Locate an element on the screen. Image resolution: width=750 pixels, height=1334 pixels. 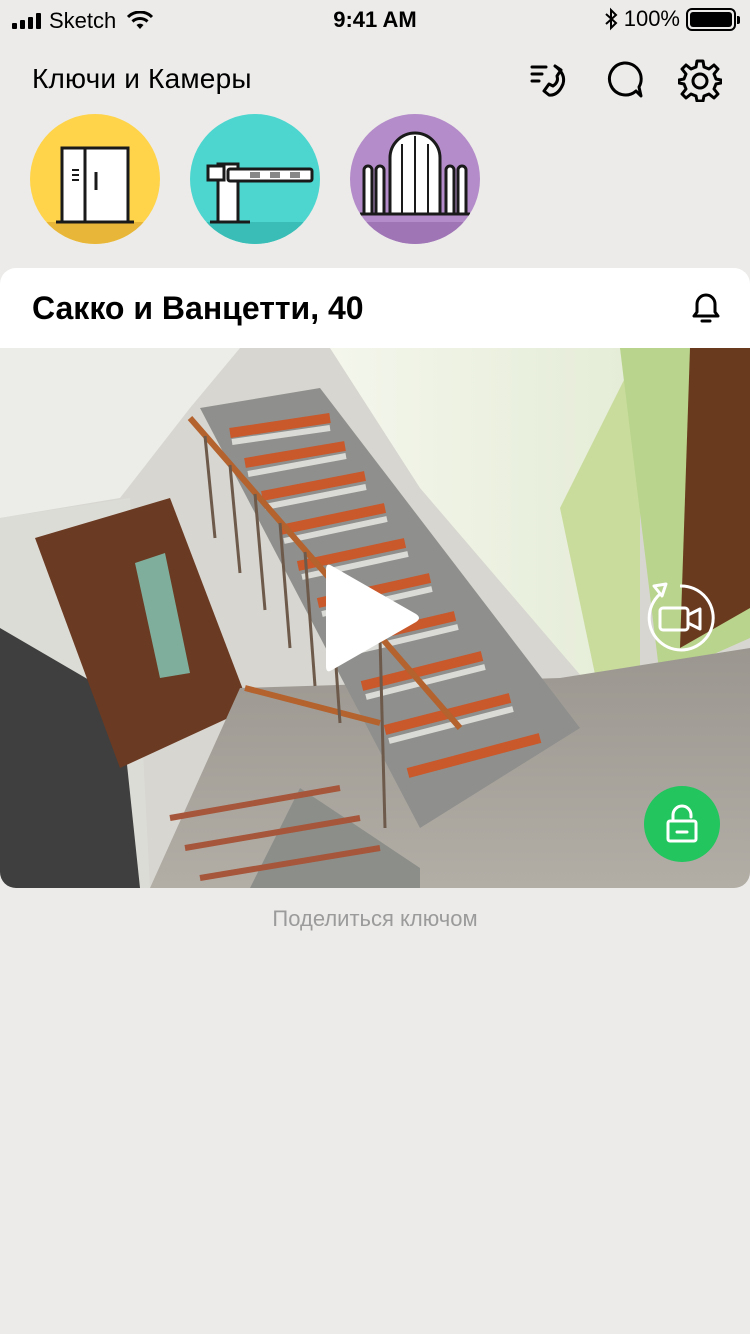
barrier-icon is located at coordinates (260, 193).